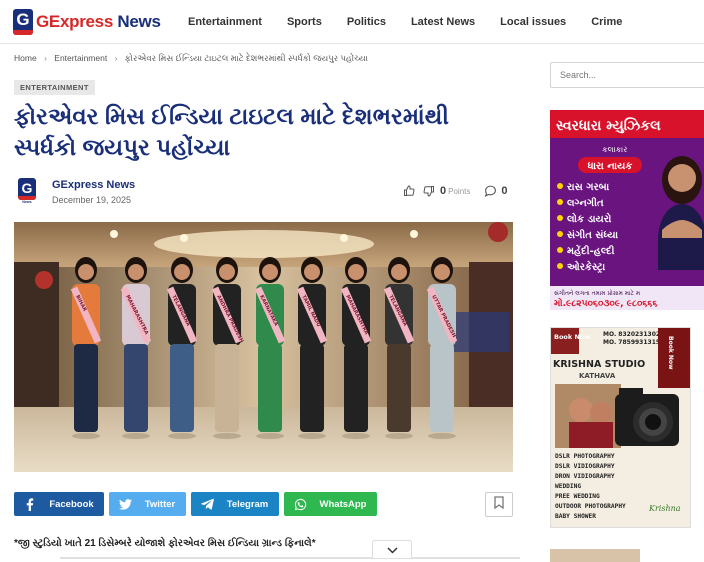 Image resolution: width=704 pixels, height=562 pixels. I want to click on points-label: Points, so click(459, 191).